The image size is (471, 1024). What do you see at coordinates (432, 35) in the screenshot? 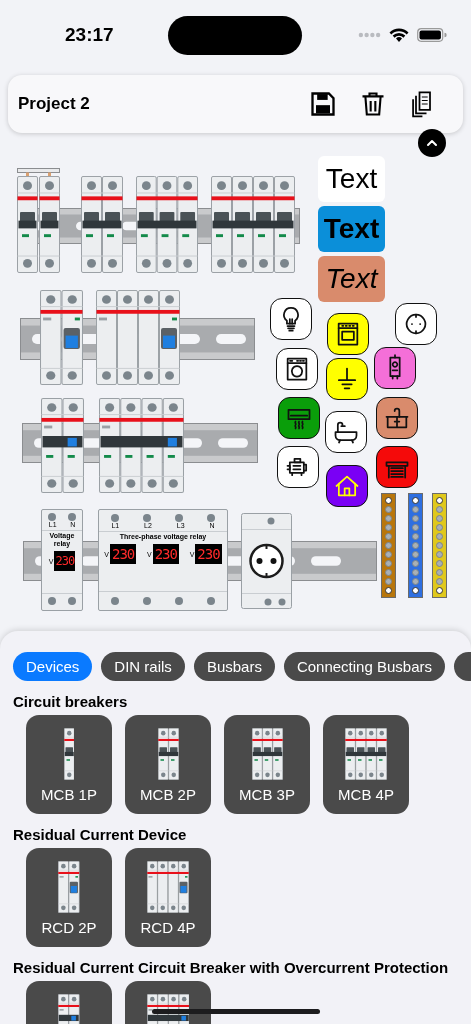
I see `battery-icon` at bounding box center [432, 35].